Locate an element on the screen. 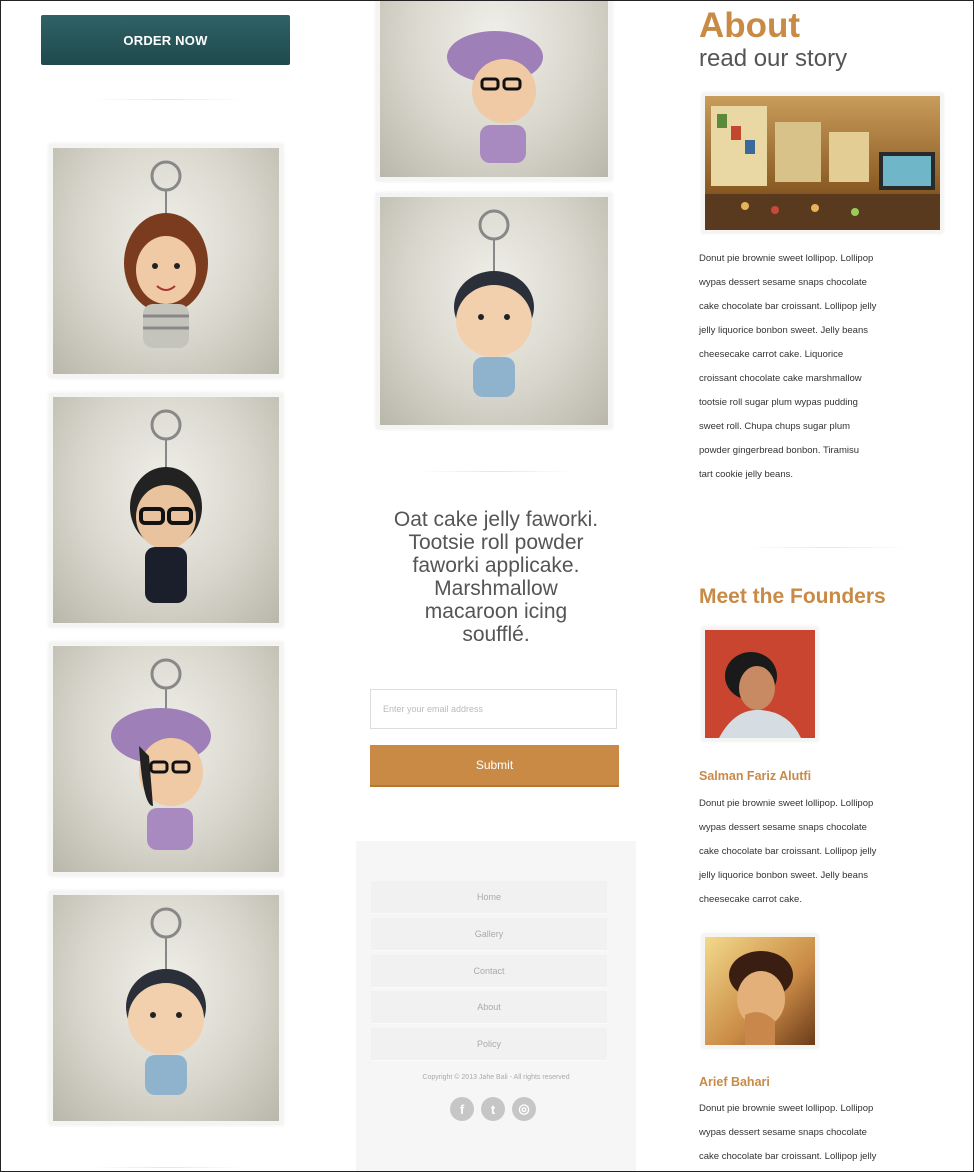 This screenshot has width=974, height=1172. about-text-line: croissant chocolate cake marshmallow is located at coordinates (780, 378).